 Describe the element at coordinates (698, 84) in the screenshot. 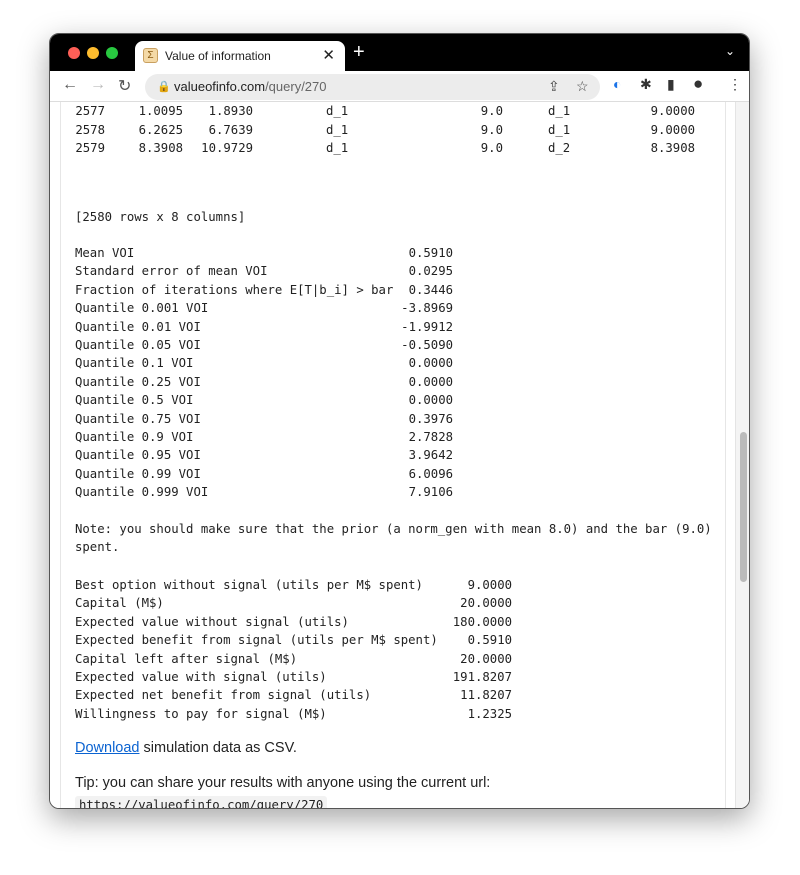

I see `profile-avatar-icon: ●` at that location.